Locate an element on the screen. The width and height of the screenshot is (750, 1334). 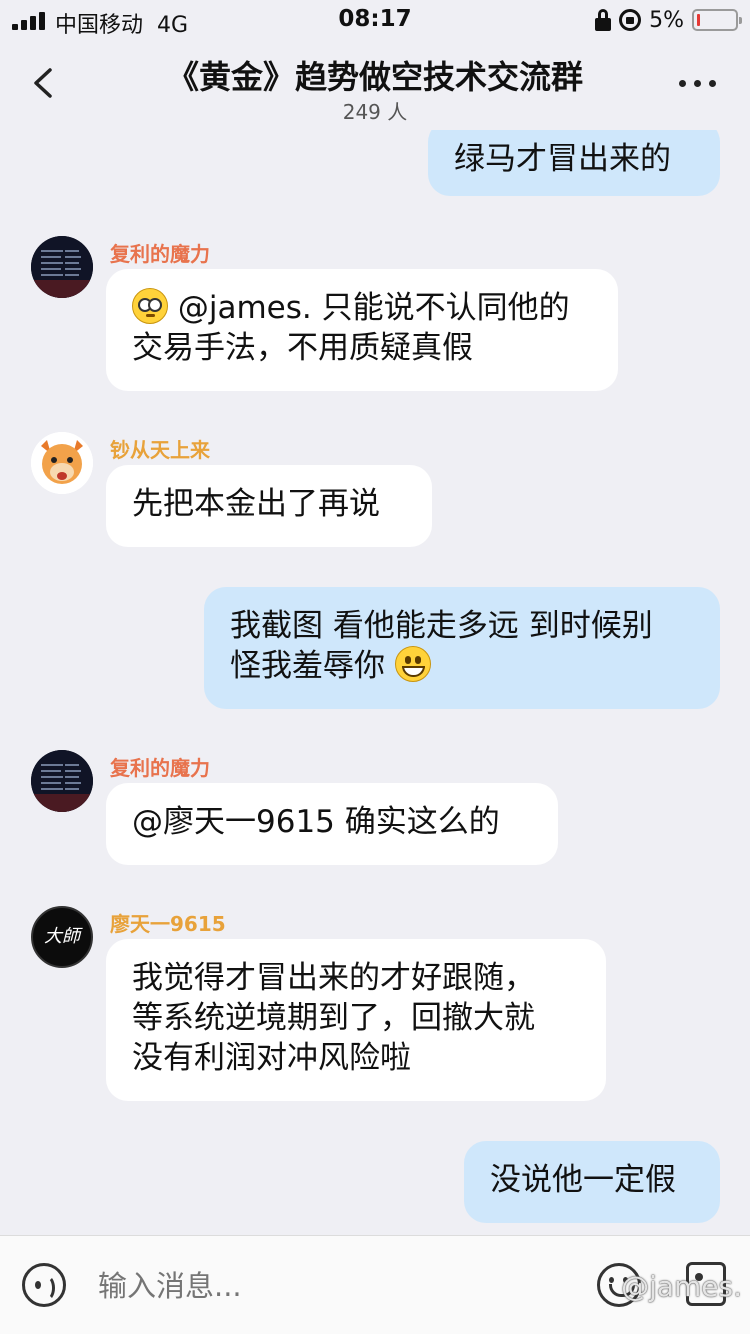
chat-header: 《黄金》趋势做空技术交流群 249 人 is located at coordinates (375, 85).